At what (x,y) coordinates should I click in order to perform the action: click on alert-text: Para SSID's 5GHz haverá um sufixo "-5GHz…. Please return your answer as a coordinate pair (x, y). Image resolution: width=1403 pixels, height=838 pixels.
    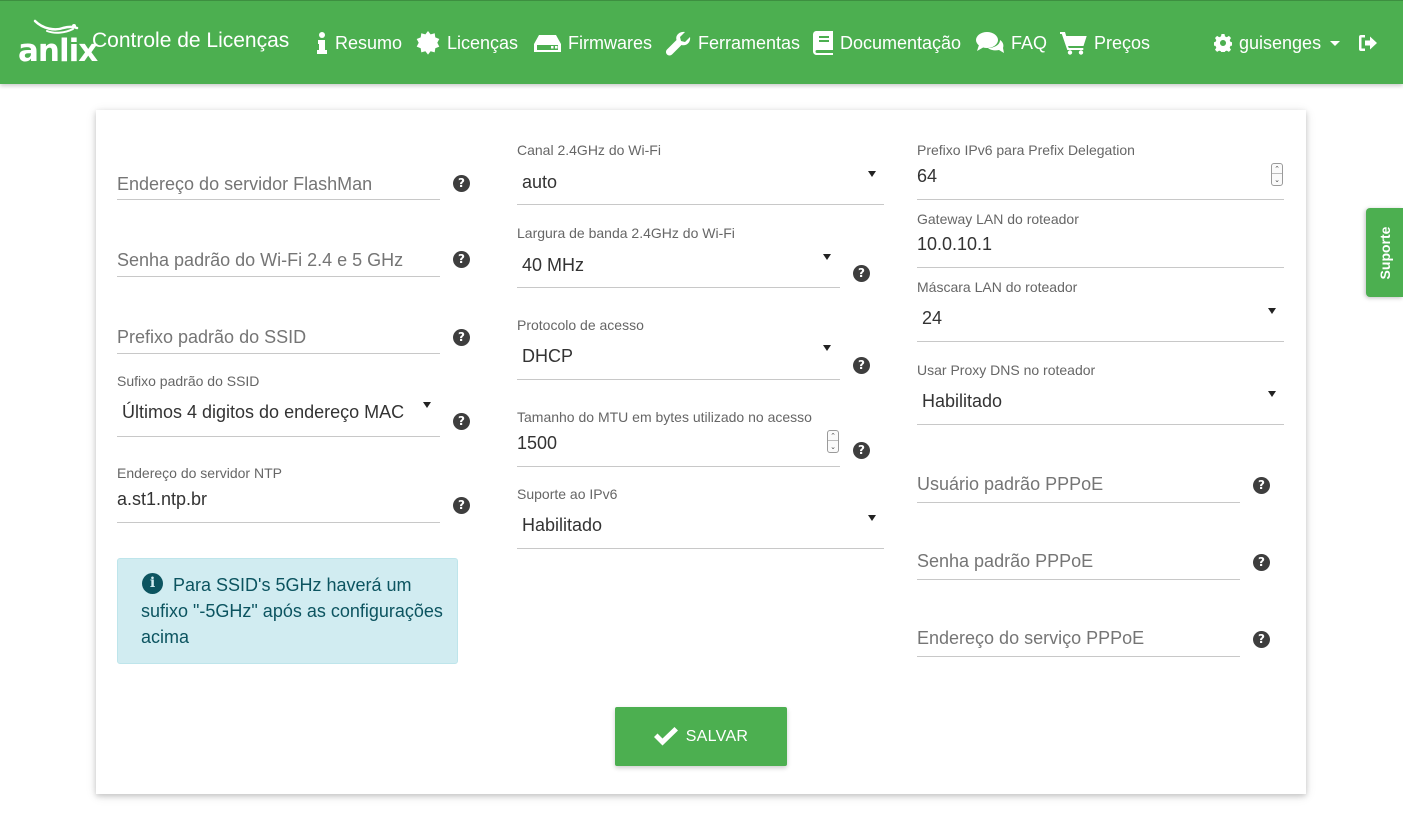
    Looking at the image, I should click on (292, 611).